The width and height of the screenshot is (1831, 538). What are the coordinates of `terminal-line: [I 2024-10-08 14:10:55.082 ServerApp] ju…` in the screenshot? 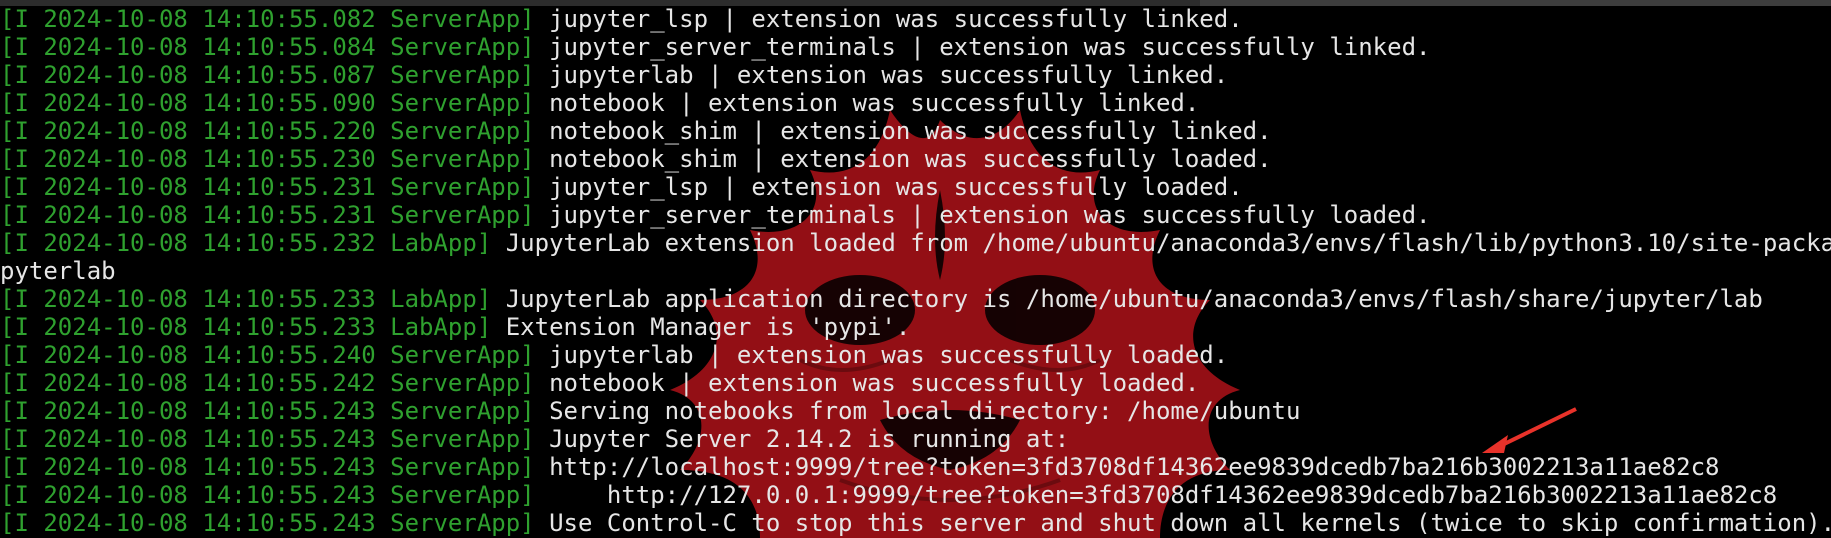 It's located at (915, 19).